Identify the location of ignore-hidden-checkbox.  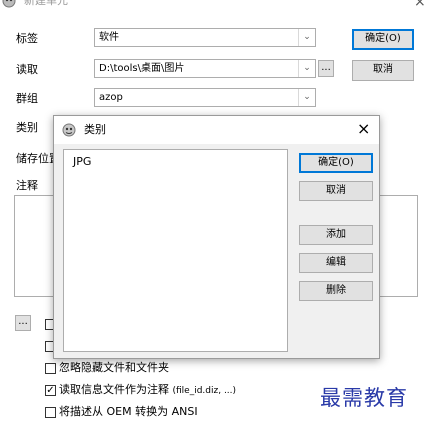
(50, 368).